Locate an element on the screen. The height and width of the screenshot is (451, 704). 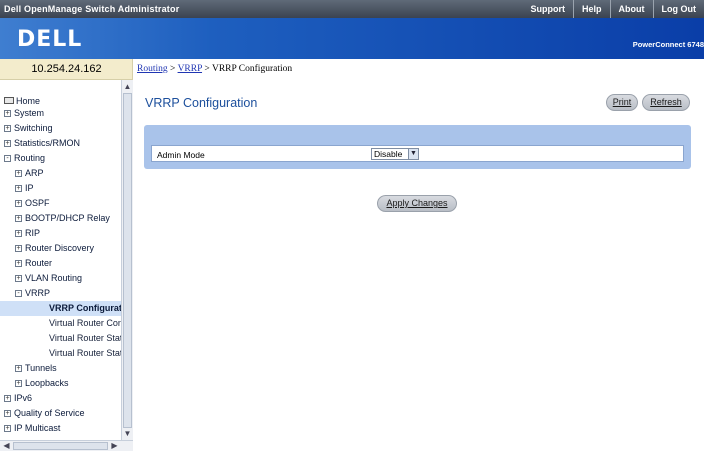
breadcrumb-vrrp-link: VRRP is located at coordinates (190, 69).